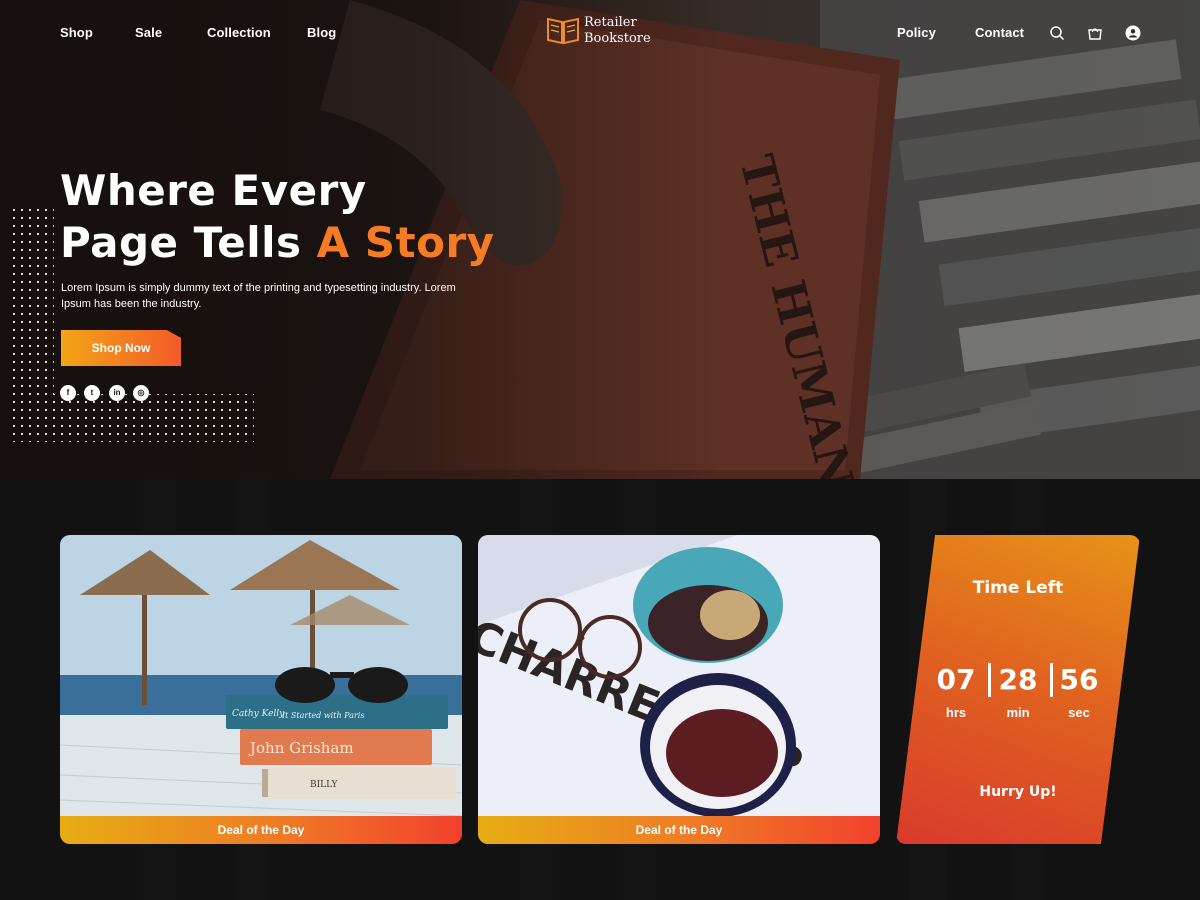 Image resolution: width=1200 pixels, height=900 pixels. I want to click on book-spine-paris: It Started with Paris, so click(322, 715).